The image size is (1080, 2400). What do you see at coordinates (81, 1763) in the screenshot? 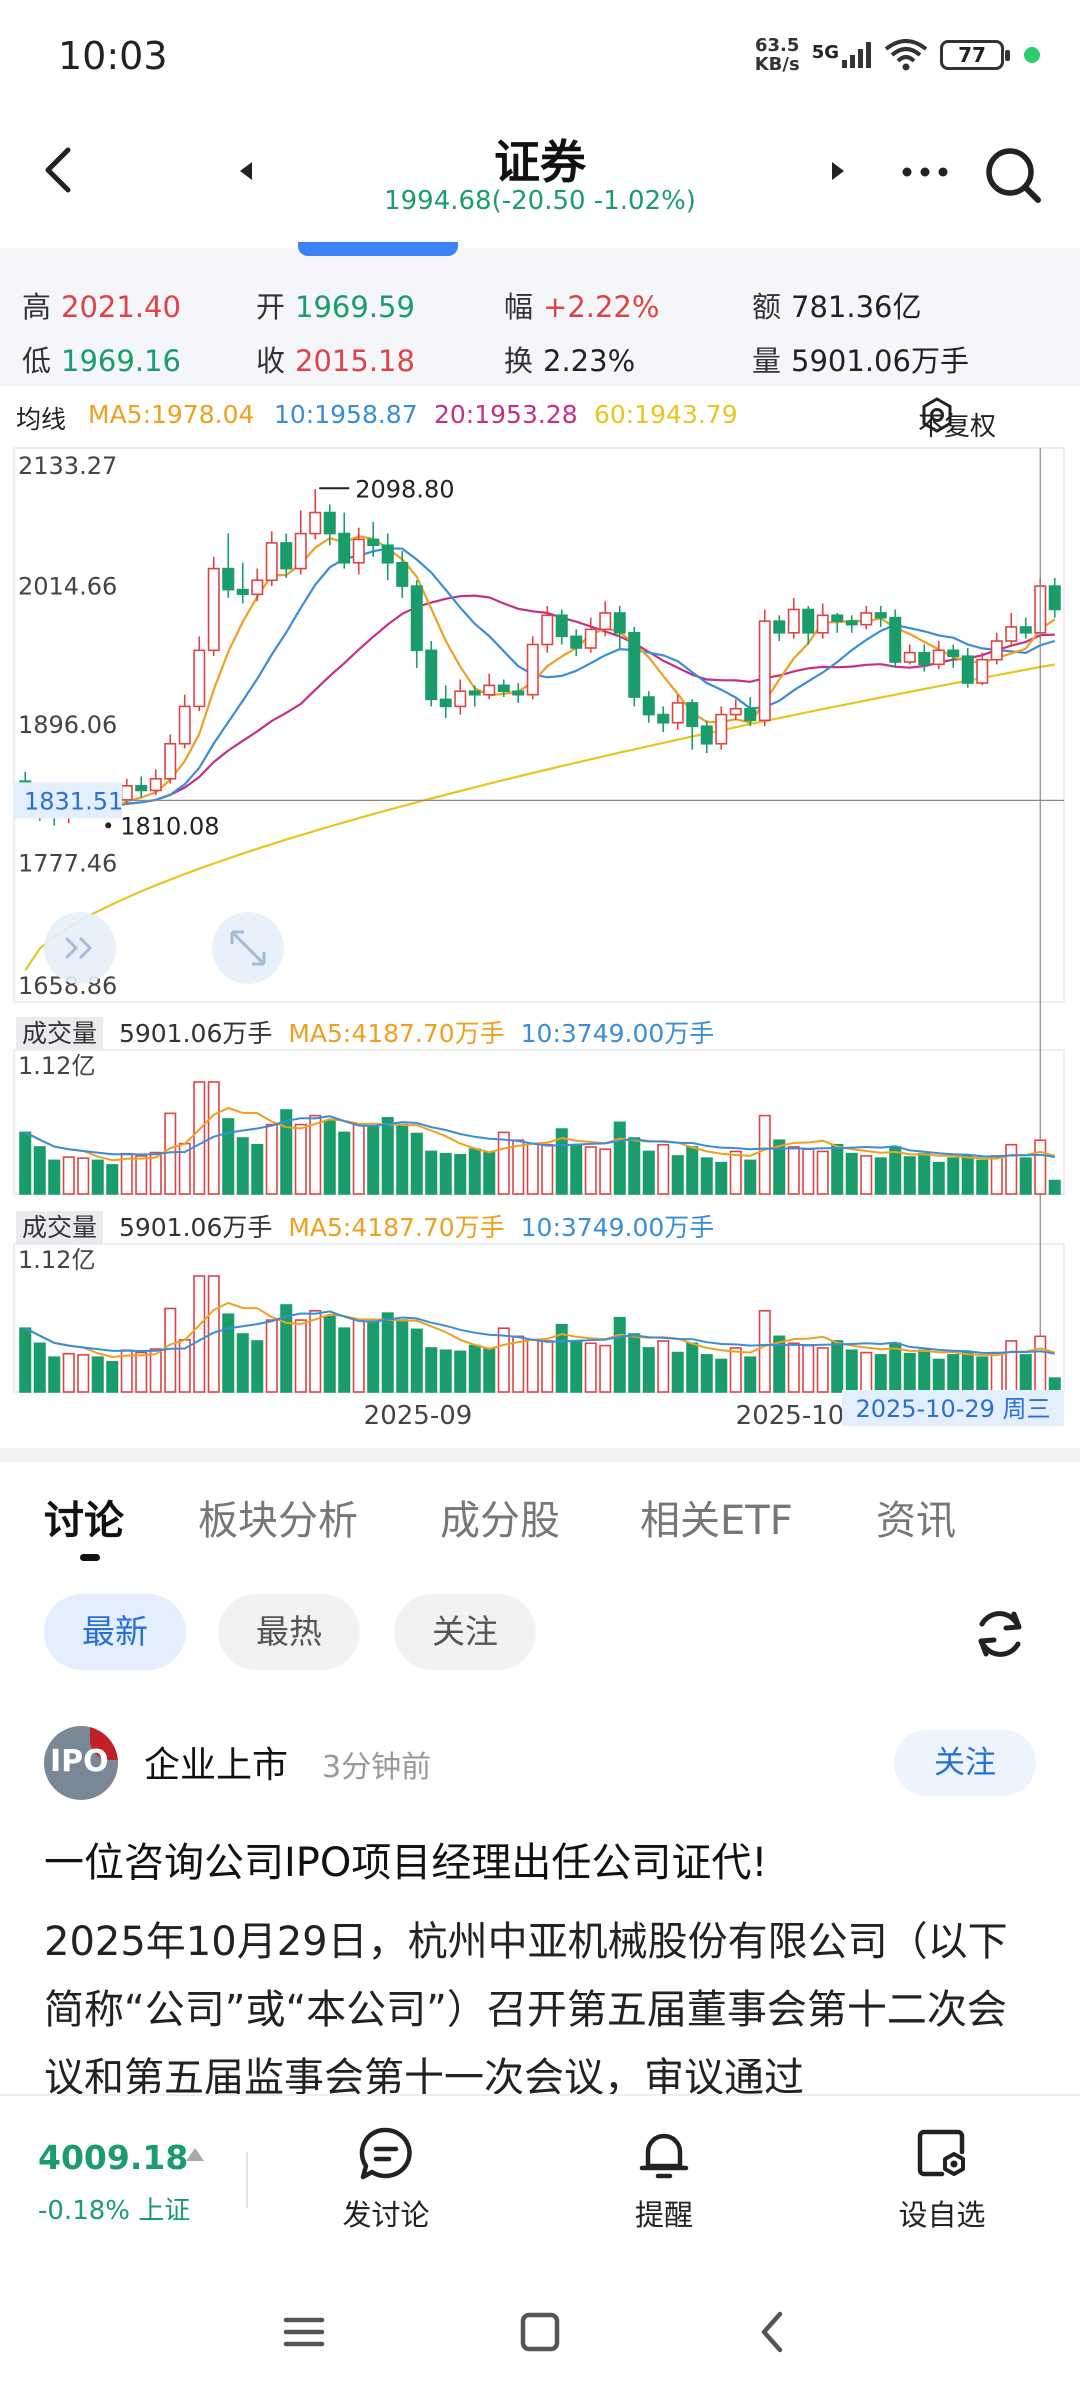
I see `avatar: IPO` at bounding box center [81, 1763].